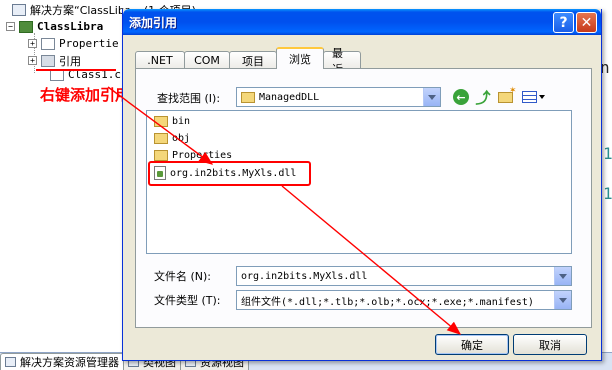 This screenshot has height=370, width=612. What do you see at coordinates (207, 60) in the screenshot?
I see `tab-com: COM` at bounding box center [207, 60].